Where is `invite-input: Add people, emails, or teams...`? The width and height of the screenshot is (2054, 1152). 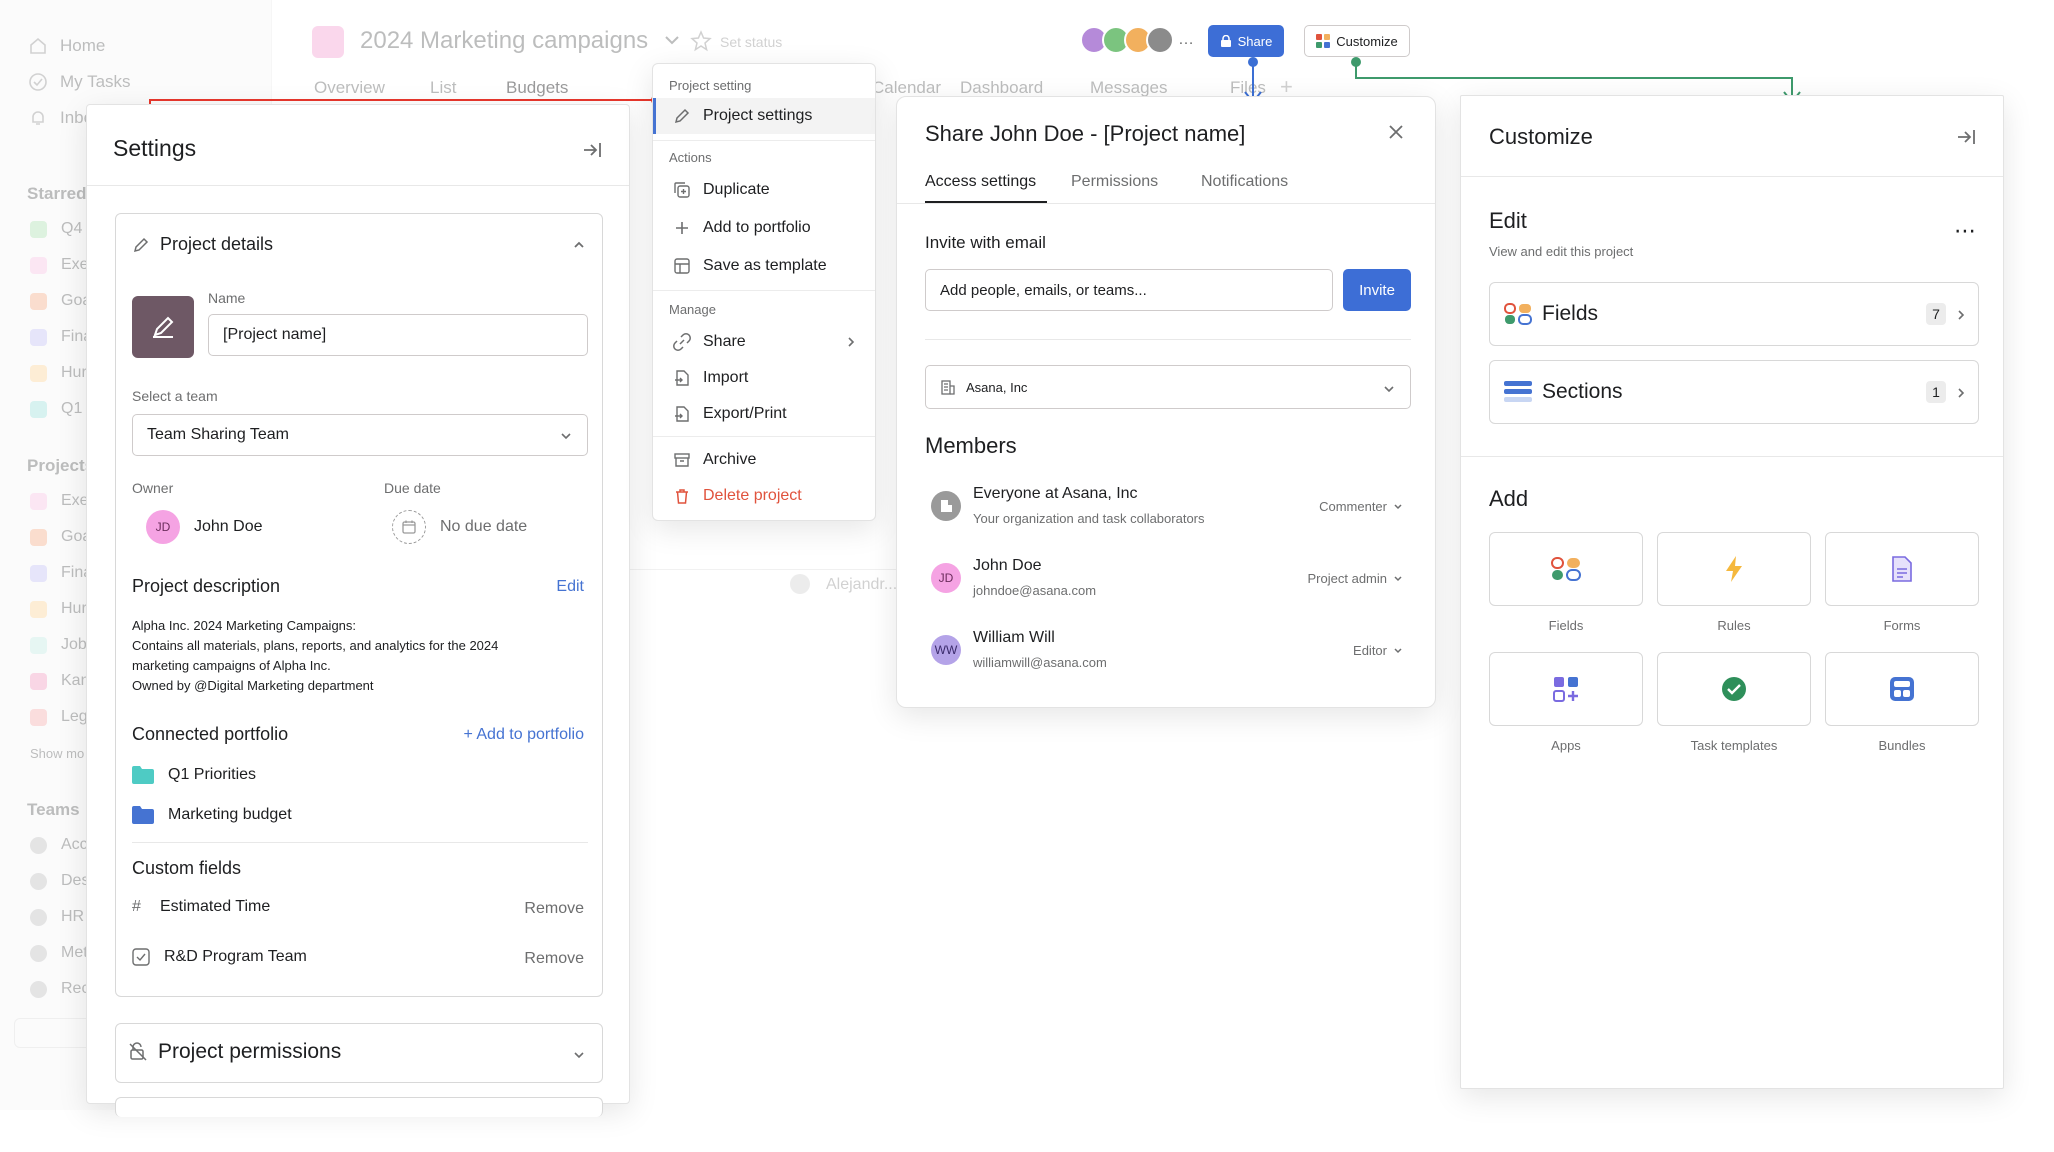
invite-input: Add people, emails, or teams... is located at coordinates (1129, 290).